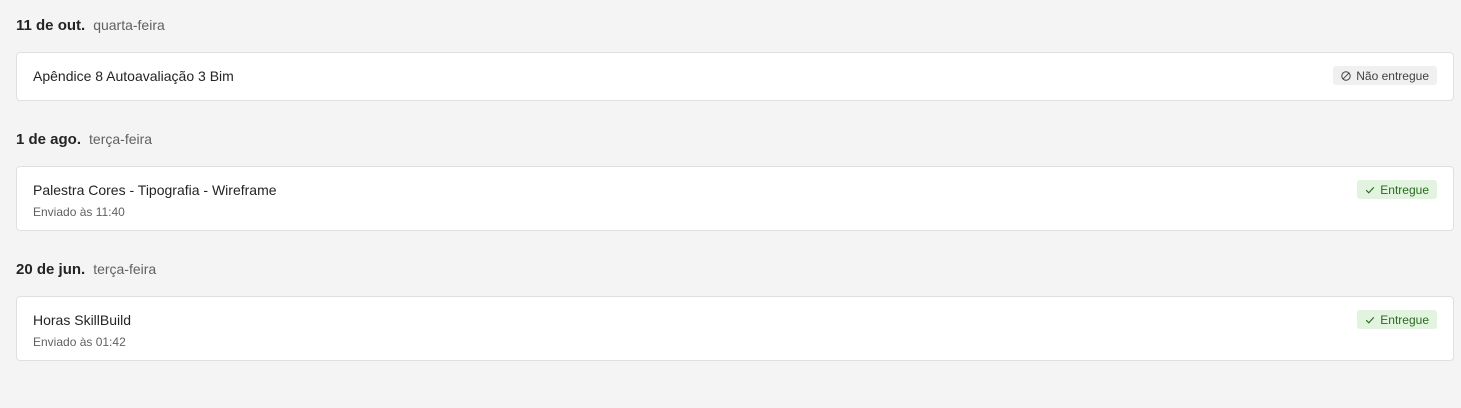  Describe the element at coordinates (82, 320) in the screenshot. I see `assignment-title: Horas SkillBuild` at that location.